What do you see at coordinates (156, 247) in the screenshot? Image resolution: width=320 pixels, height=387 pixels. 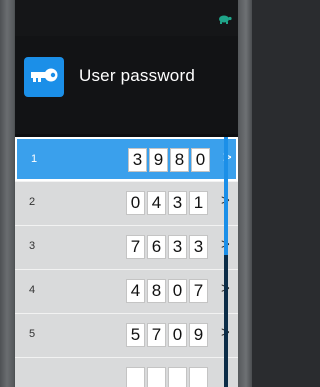 I see `digit-cell: 6` at bounding box center [156, 247].